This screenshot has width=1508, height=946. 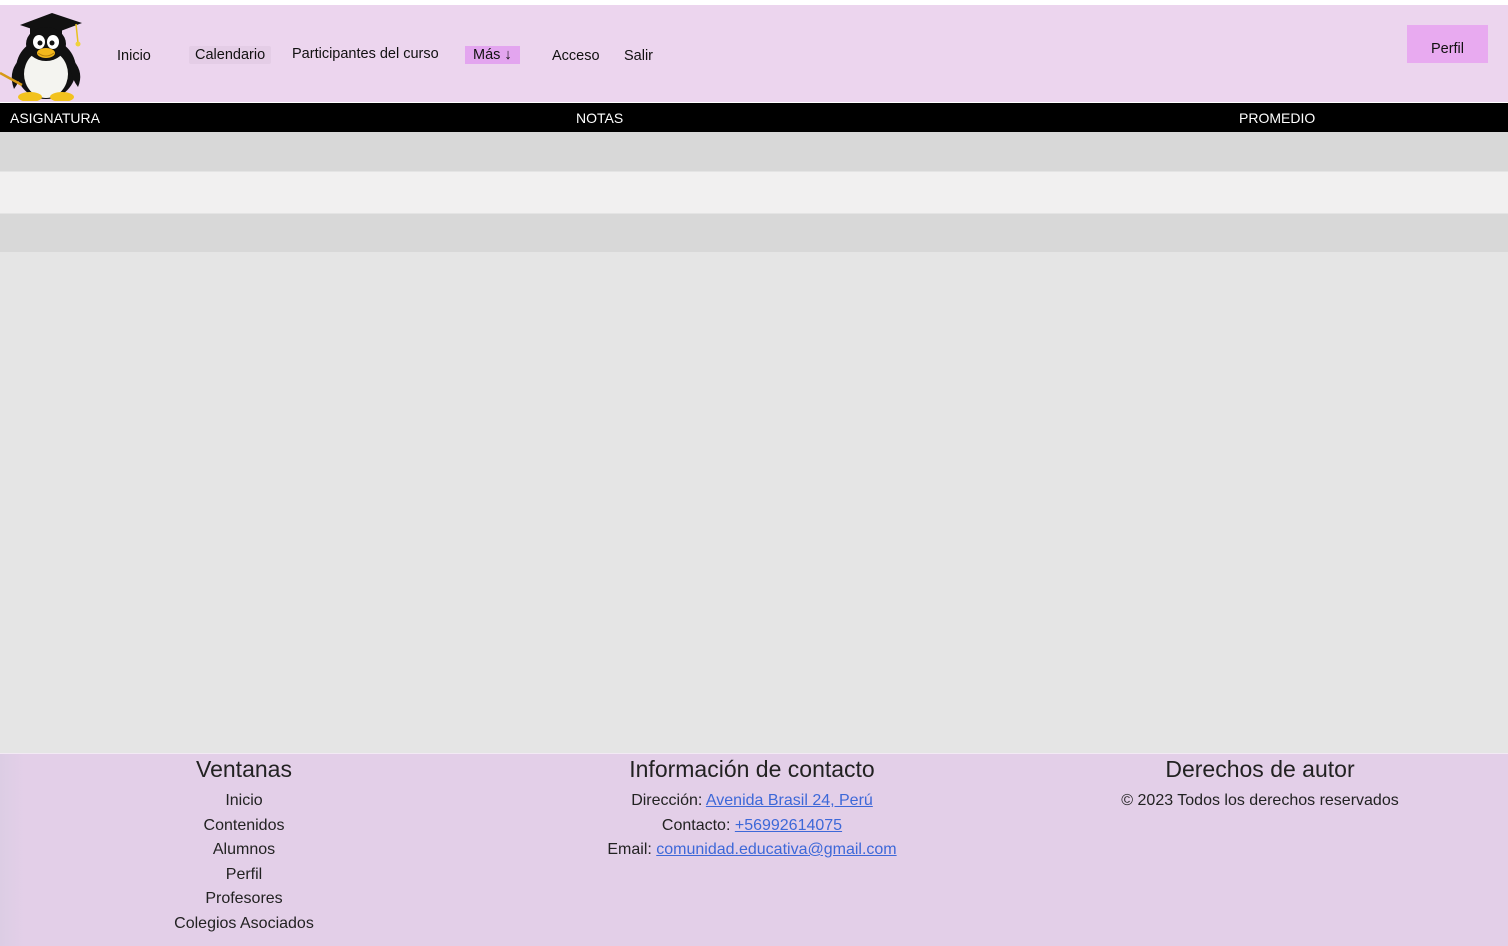 I want to click on phone-label: Contacto:, so click(x=698, y=825).